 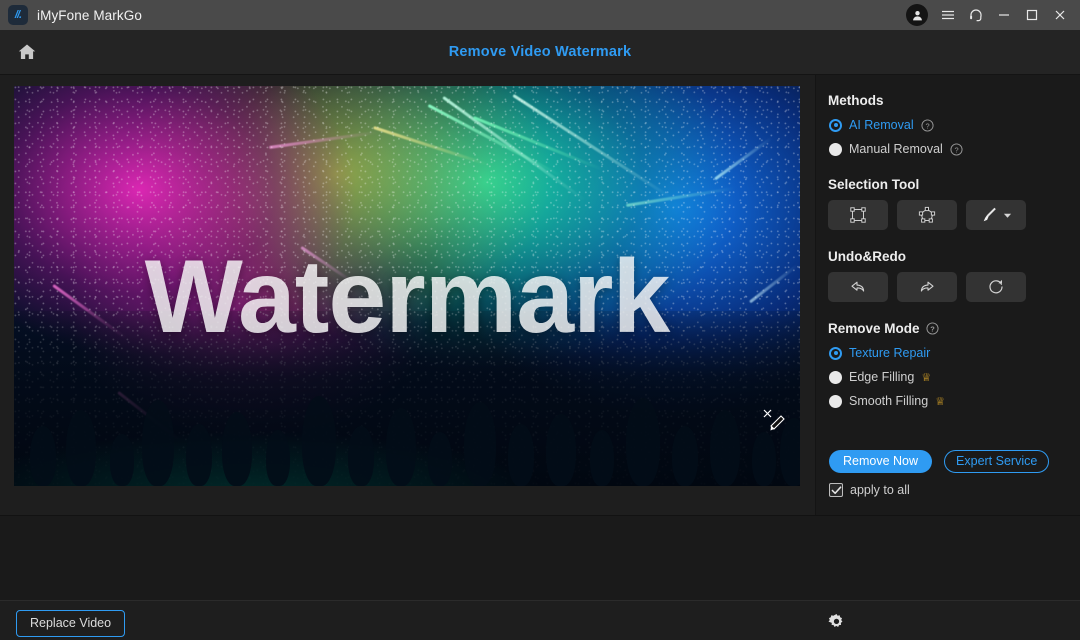 What do you see at coordinates (835, 353) in the screenshot?
I see `radio-texture-repair` at bounding box center [835, 353].